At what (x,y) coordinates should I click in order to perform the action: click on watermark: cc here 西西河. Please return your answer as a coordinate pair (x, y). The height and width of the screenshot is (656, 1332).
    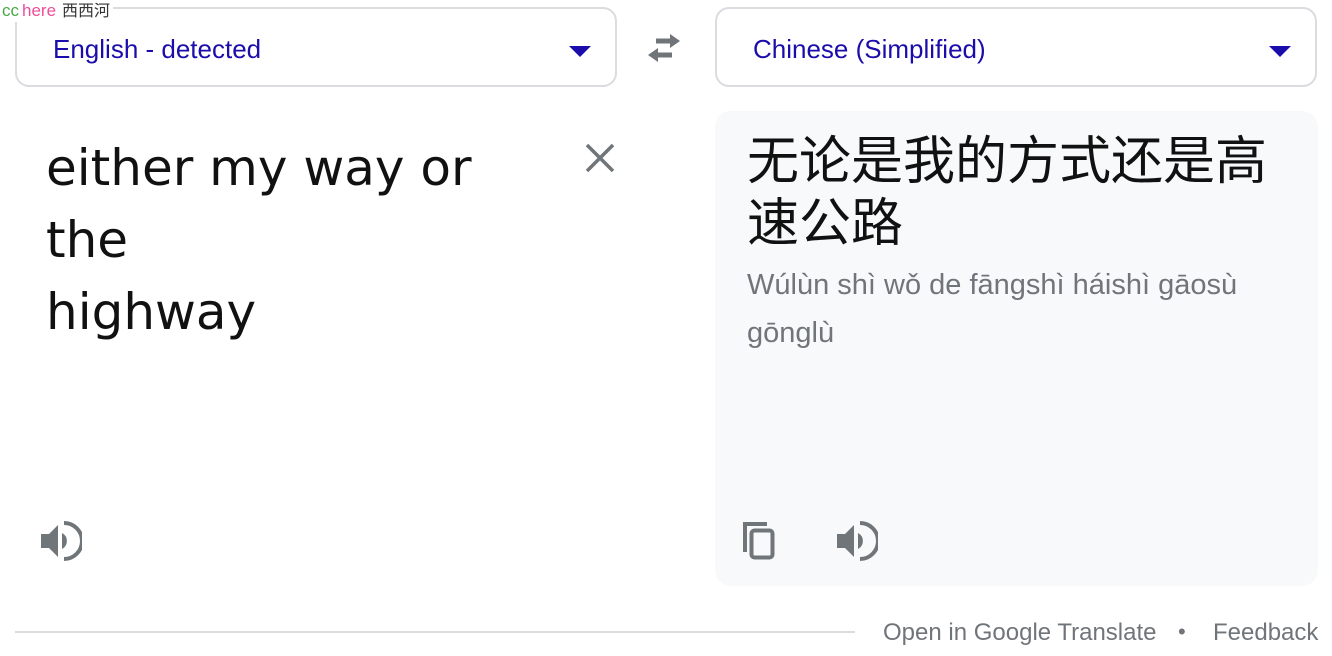
    Looking at the image, I should click on (58, 11).